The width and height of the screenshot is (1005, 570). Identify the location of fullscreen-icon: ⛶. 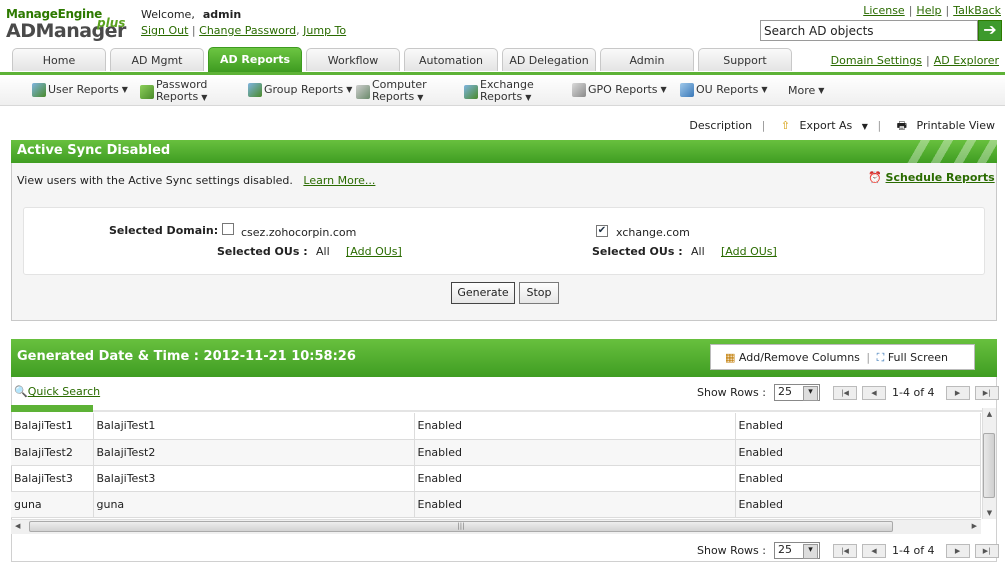
(880, 357).